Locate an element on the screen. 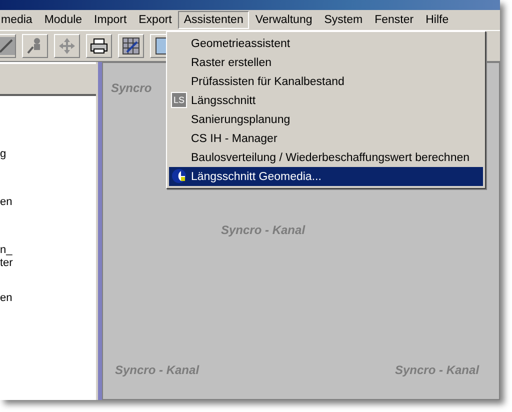 This screenshot has height=412, width=512. grid-icon is located at coordinates (131, 46).